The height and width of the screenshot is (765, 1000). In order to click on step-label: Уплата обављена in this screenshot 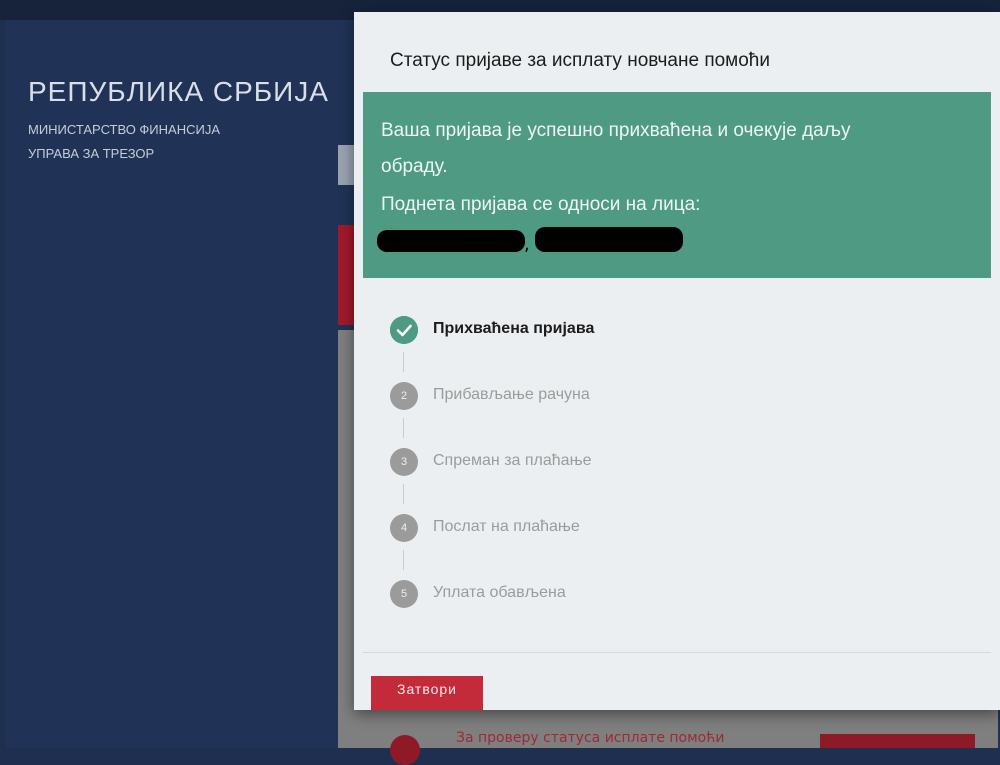, I will do `click(499, 592)`.